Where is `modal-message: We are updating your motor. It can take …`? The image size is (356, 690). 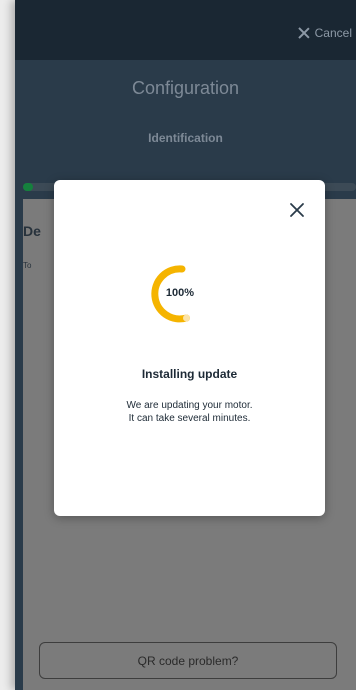
modal-message: We are updating your motor. It can take … is located at coordinates (189, 412).